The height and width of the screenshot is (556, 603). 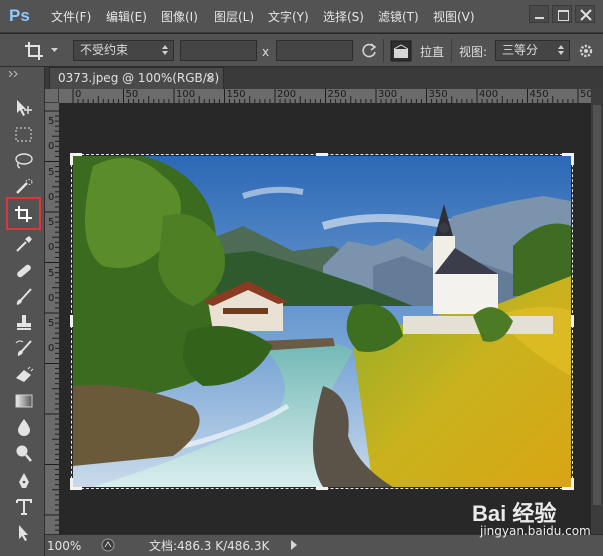 I want to click on settings-gear-icon, so click(x=586, y=51).